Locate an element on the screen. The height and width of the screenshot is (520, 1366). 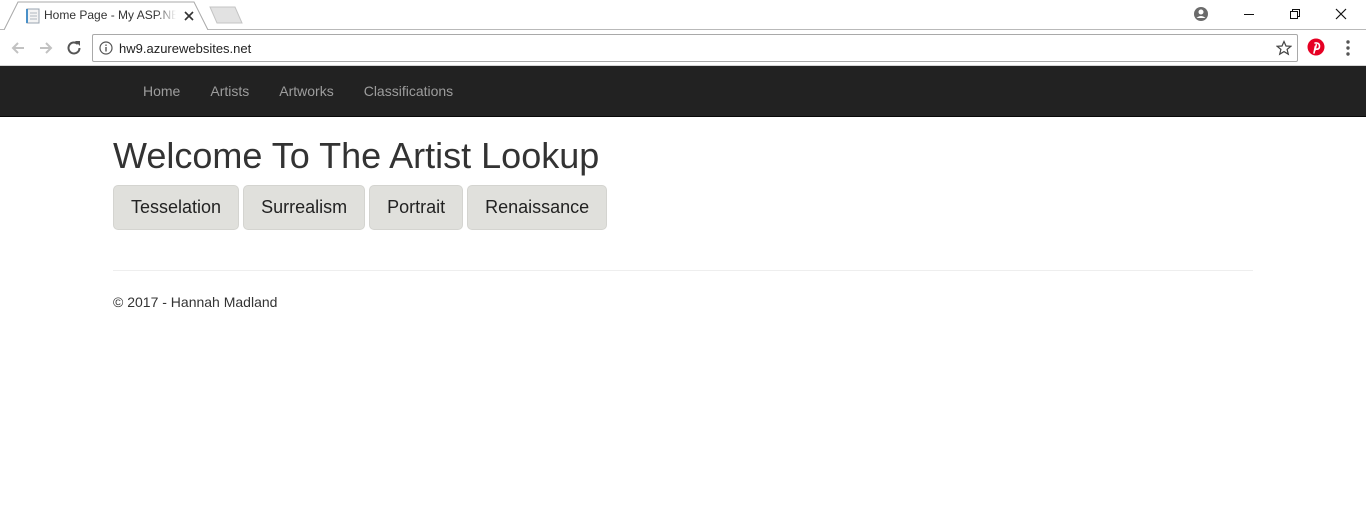
nav-link-classifications: Classifications is located at coordinates (408, 91).